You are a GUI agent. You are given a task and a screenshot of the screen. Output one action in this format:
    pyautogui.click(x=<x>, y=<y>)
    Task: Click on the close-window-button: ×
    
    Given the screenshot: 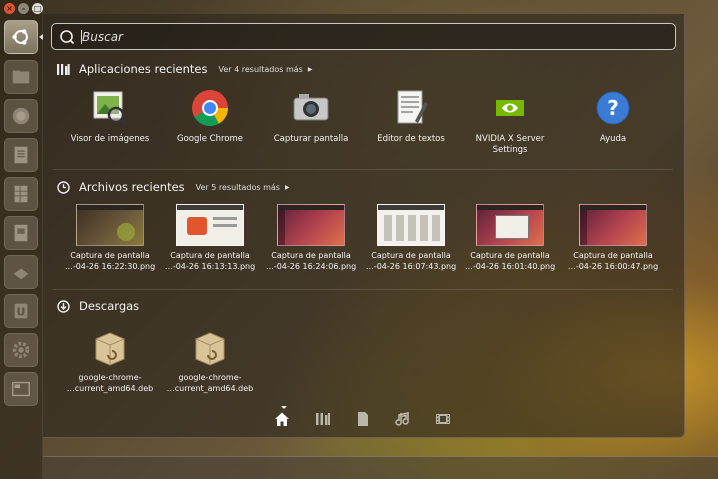 What is the action you would take?
    pyautogui.click(x=9, y=8)
    